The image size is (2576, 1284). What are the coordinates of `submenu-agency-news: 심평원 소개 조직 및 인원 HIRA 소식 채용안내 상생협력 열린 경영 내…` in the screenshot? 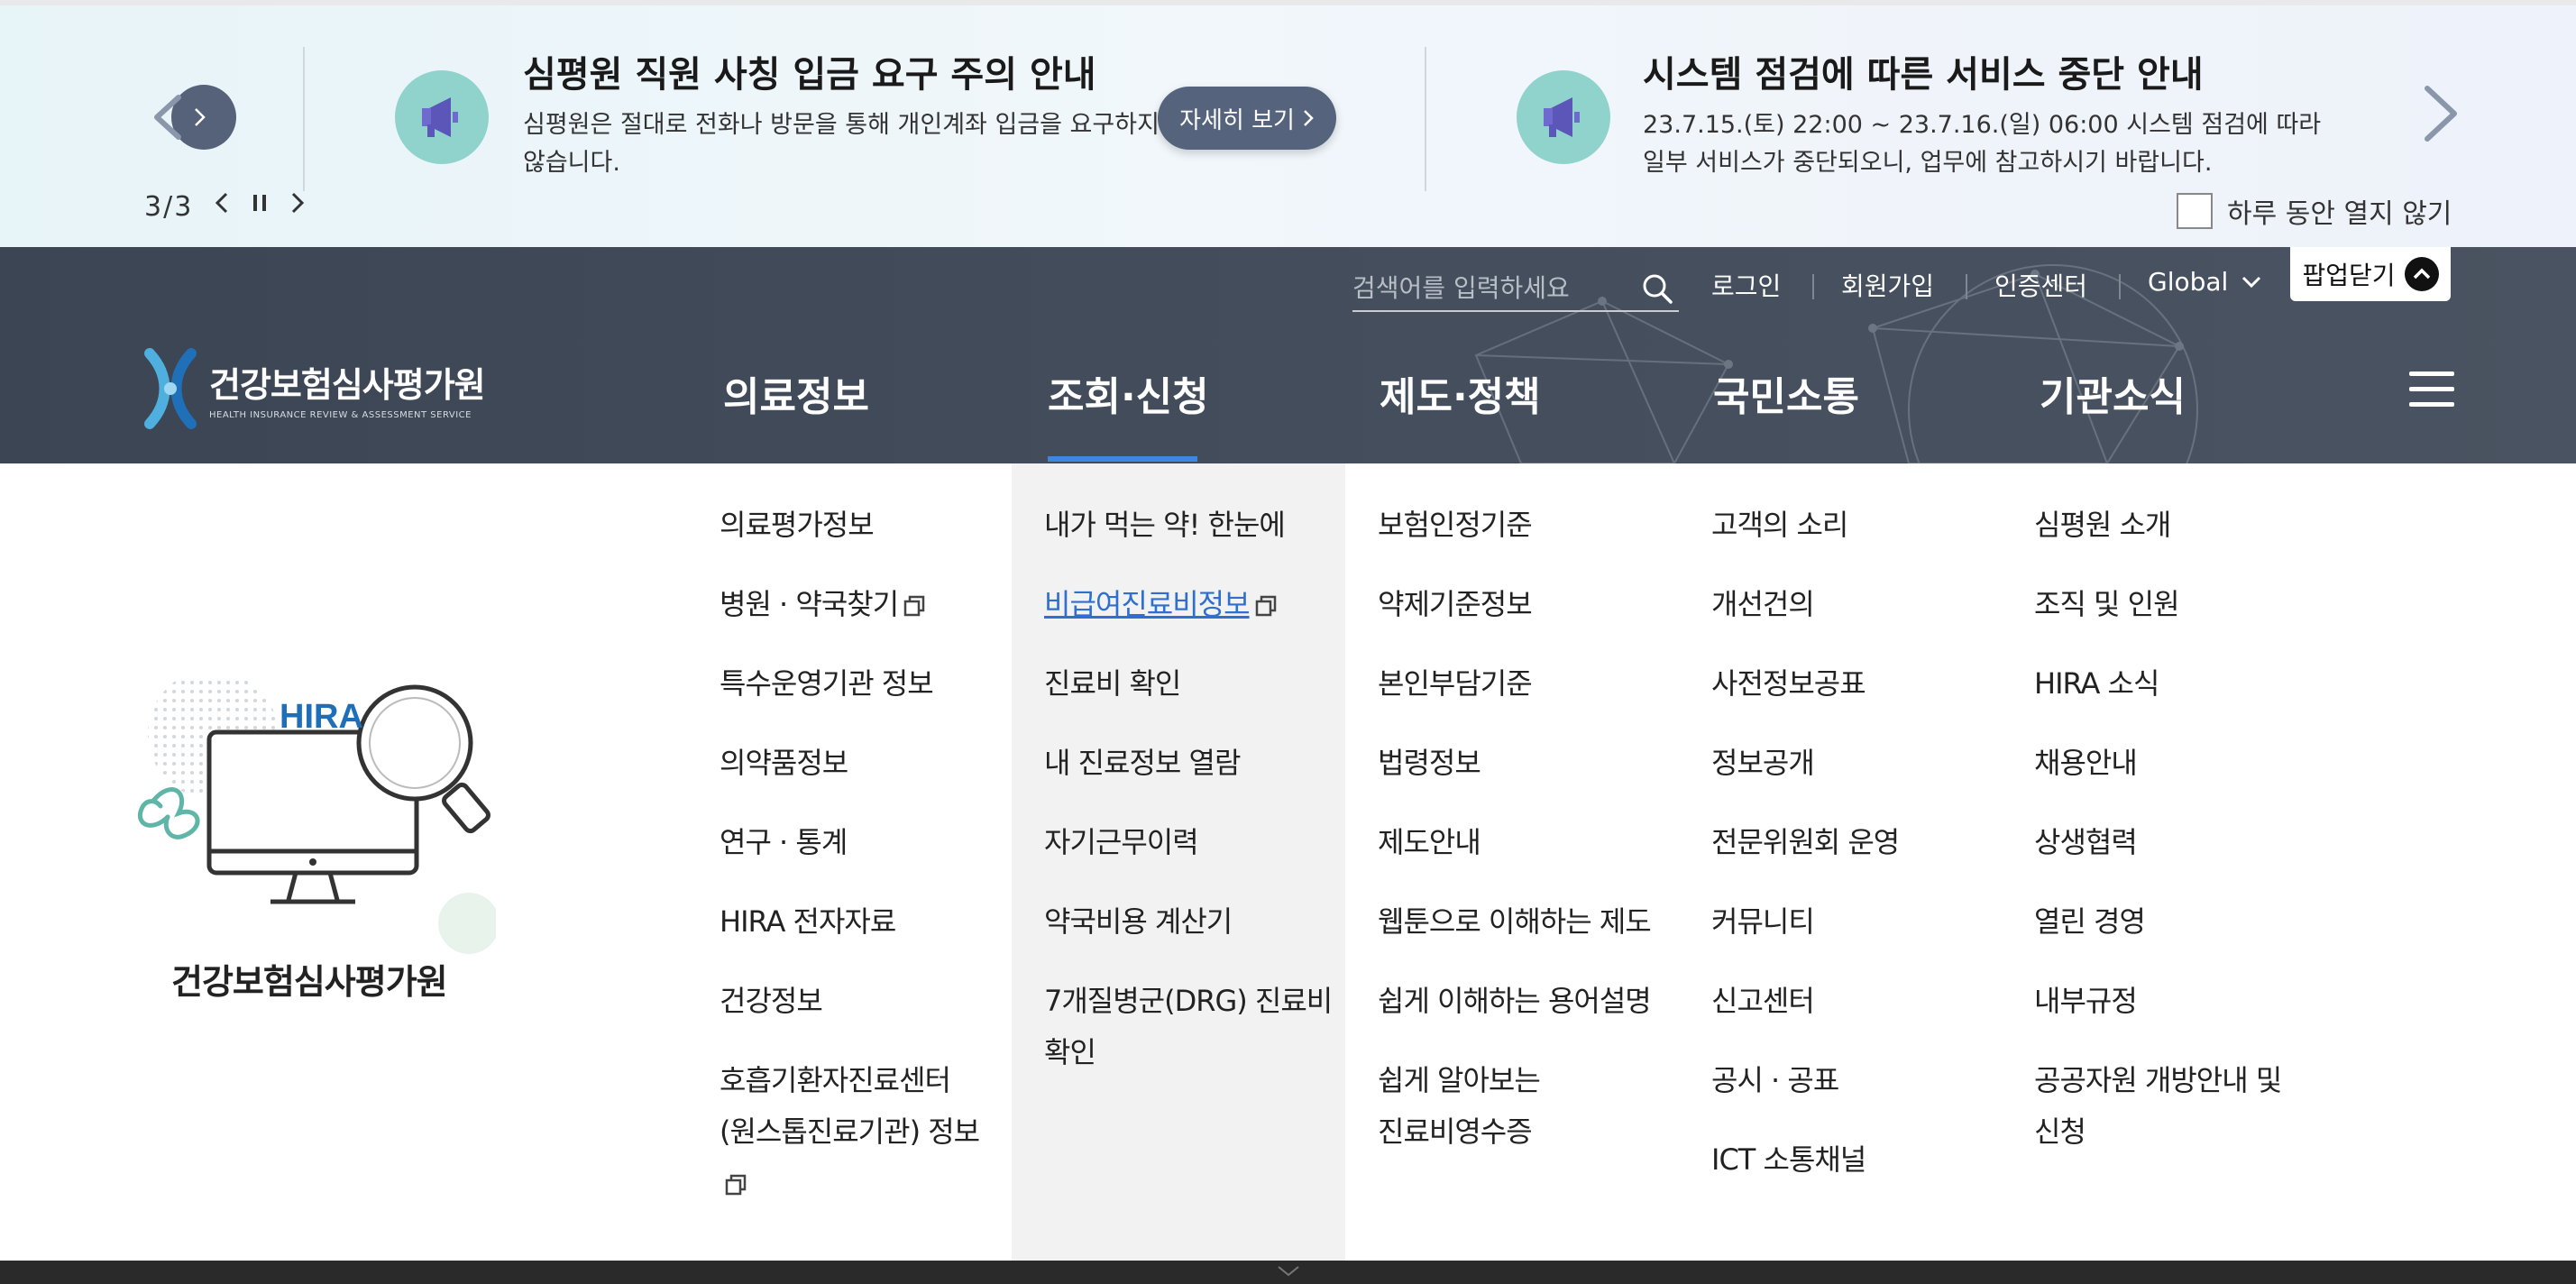 It's located at (2183, 829).